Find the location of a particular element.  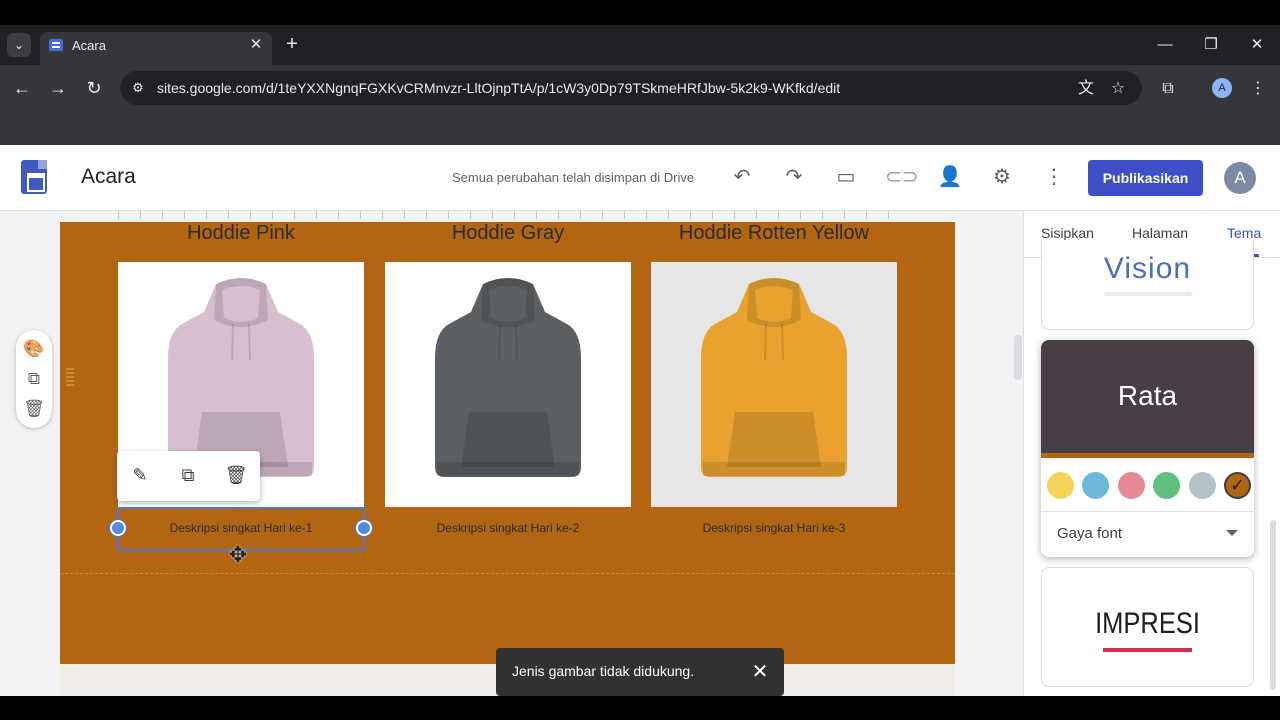

google-sites-logo-icon is located at coordinates (34, 177).